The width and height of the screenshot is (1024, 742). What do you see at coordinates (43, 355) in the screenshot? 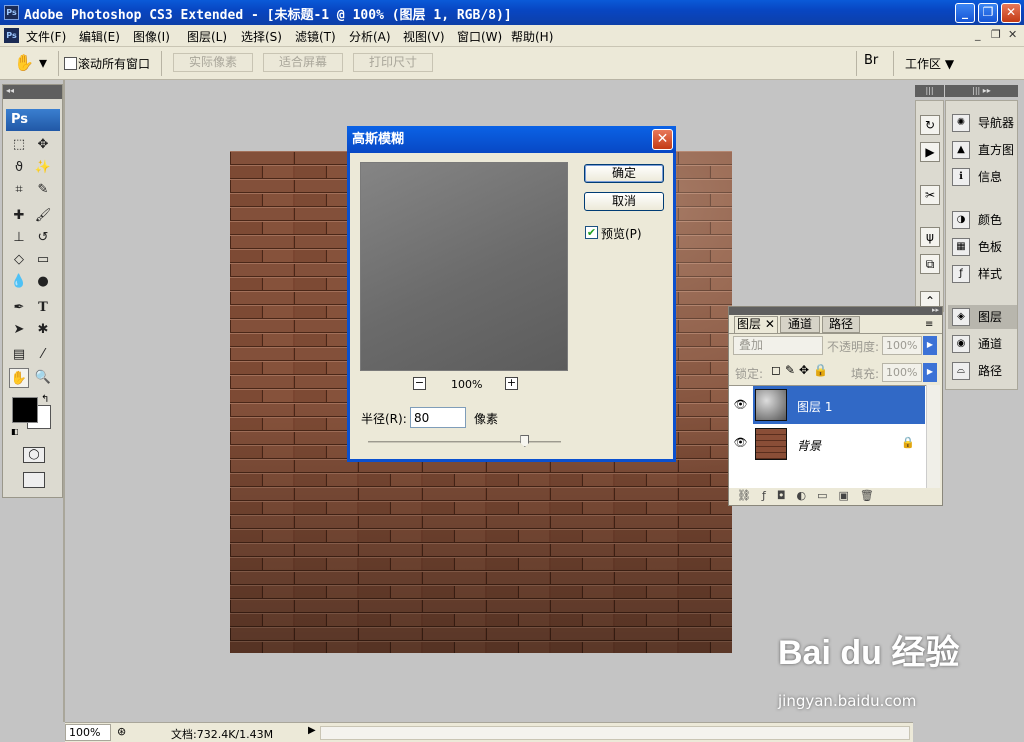
I see `eyedropper-tool-icon: ⁄` at bounding box center [43, 355].